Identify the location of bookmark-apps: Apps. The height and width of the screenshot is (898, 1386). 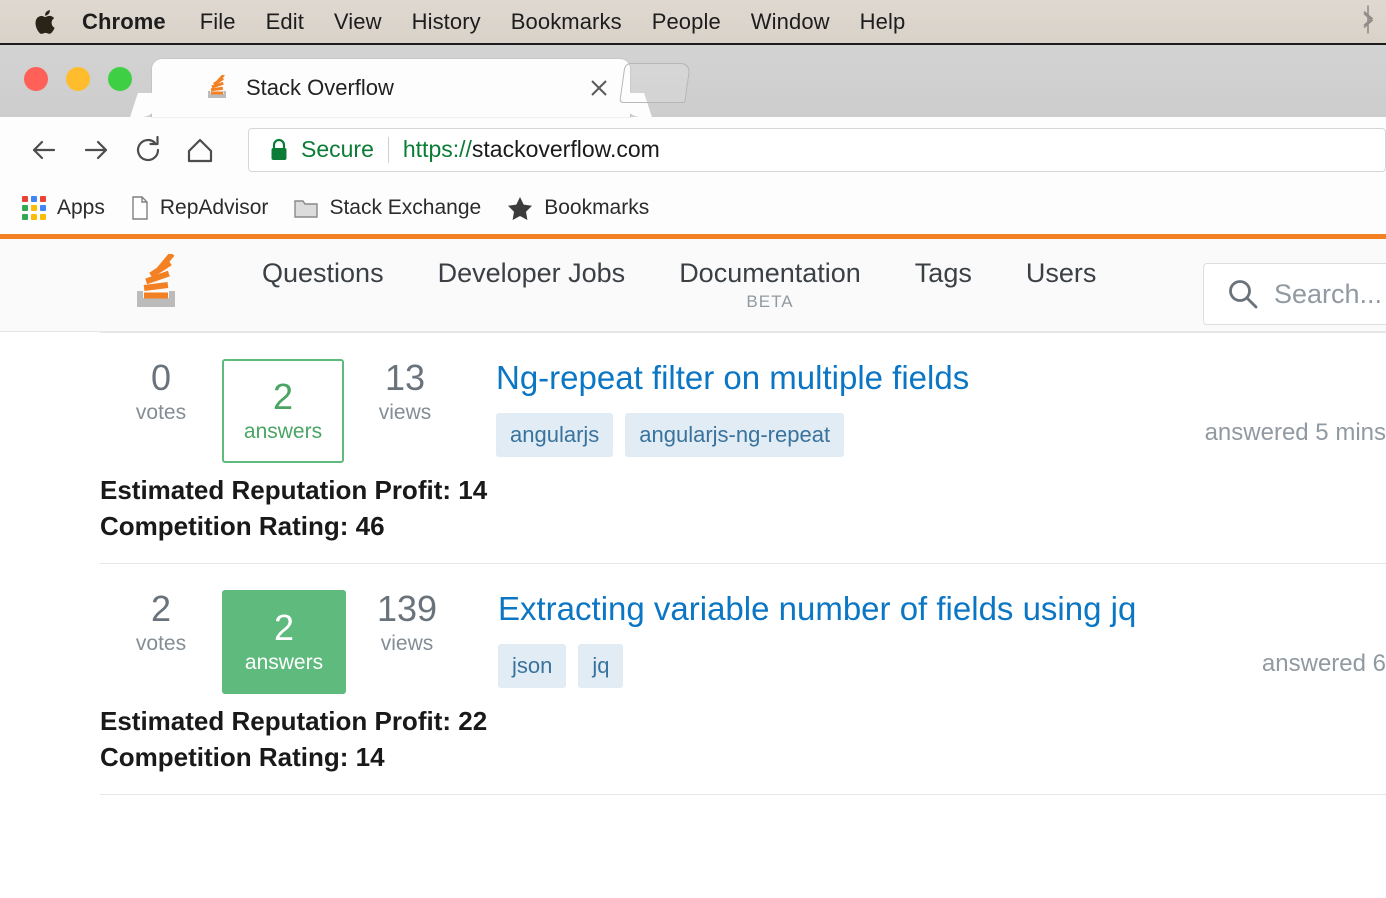
(63, 208).